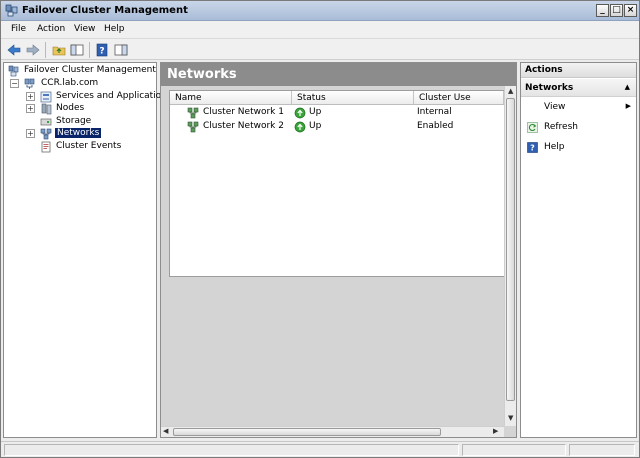  What do you see at coordinates (338, 74) in the screenshot?
I see `results-header: Networks` at bounding box center [338, 74].